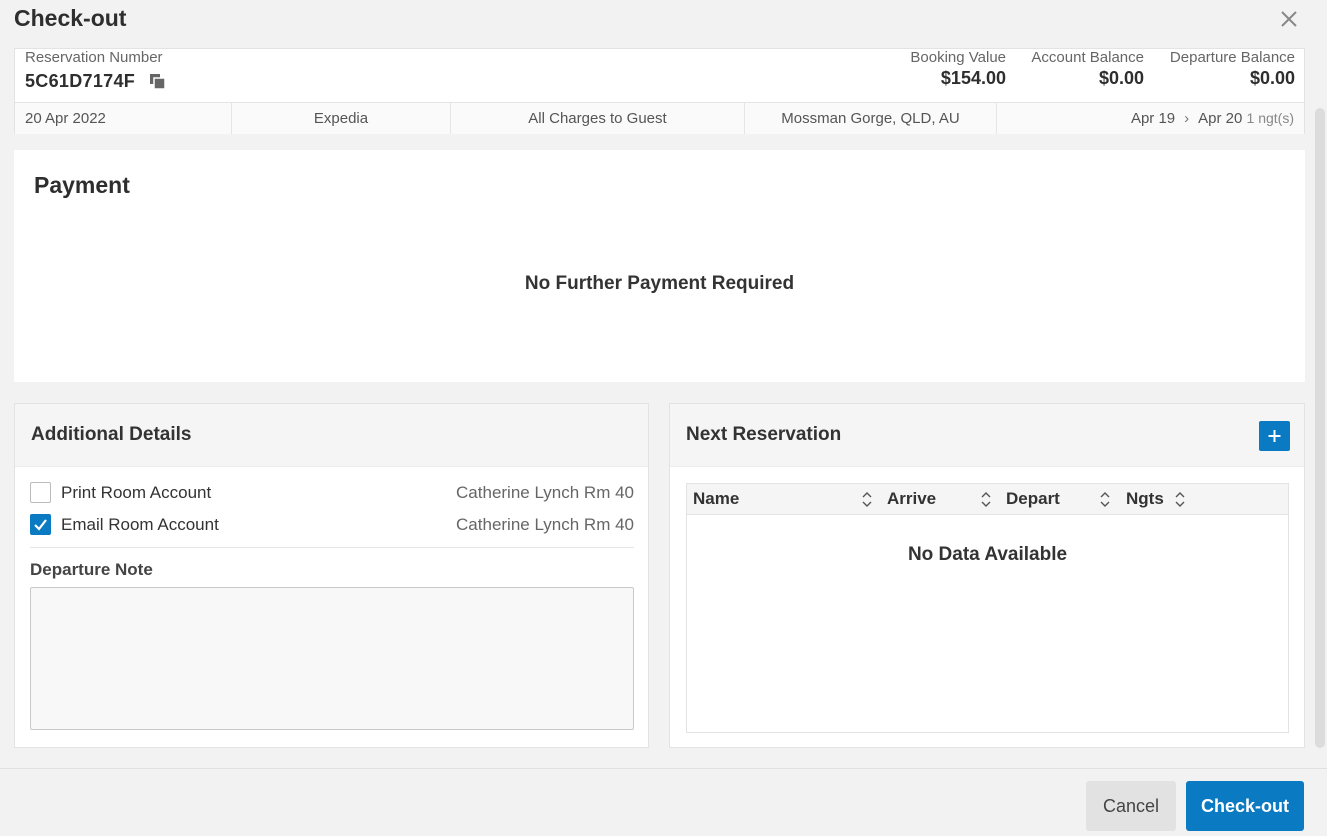  Describe the element at coordinates (1145, 499) in the screenshot. I see `column-header-ngts: Ngts` at that location.